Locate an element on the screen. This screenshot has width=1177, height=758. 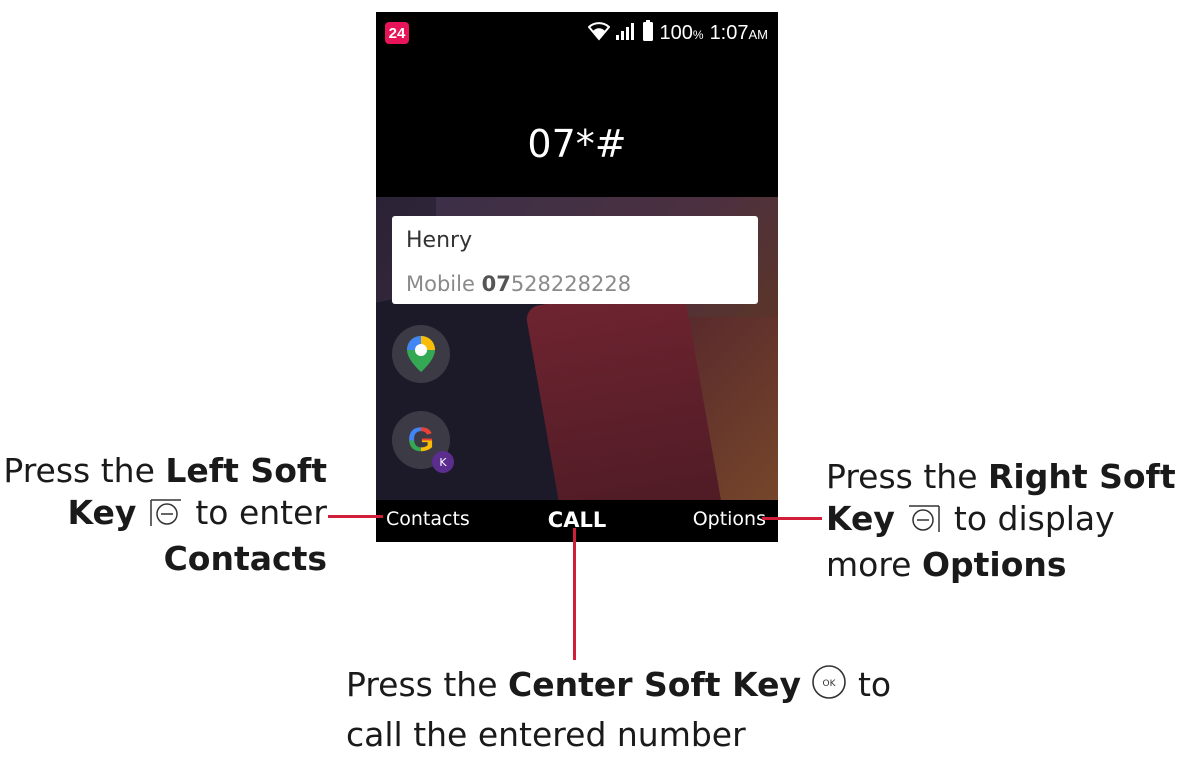
battery-icon is located at coordinates (648, 33).